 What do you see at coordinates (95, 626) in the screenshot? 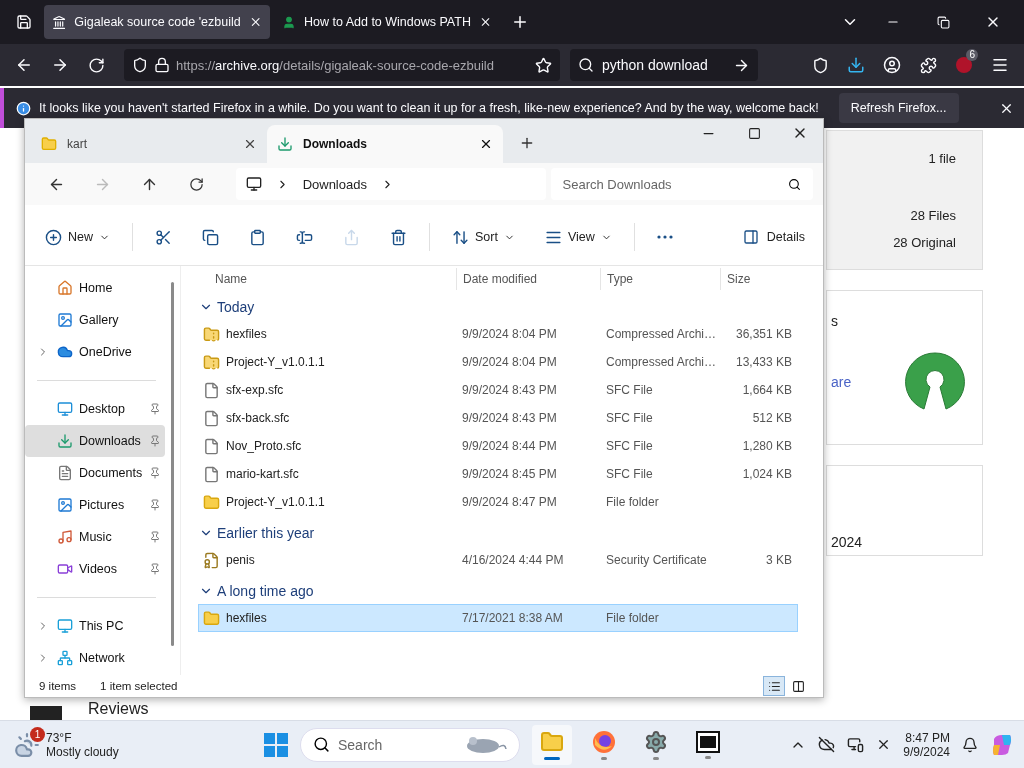
I see `sidebar-item: This PC` at bounding box center [95, 626].